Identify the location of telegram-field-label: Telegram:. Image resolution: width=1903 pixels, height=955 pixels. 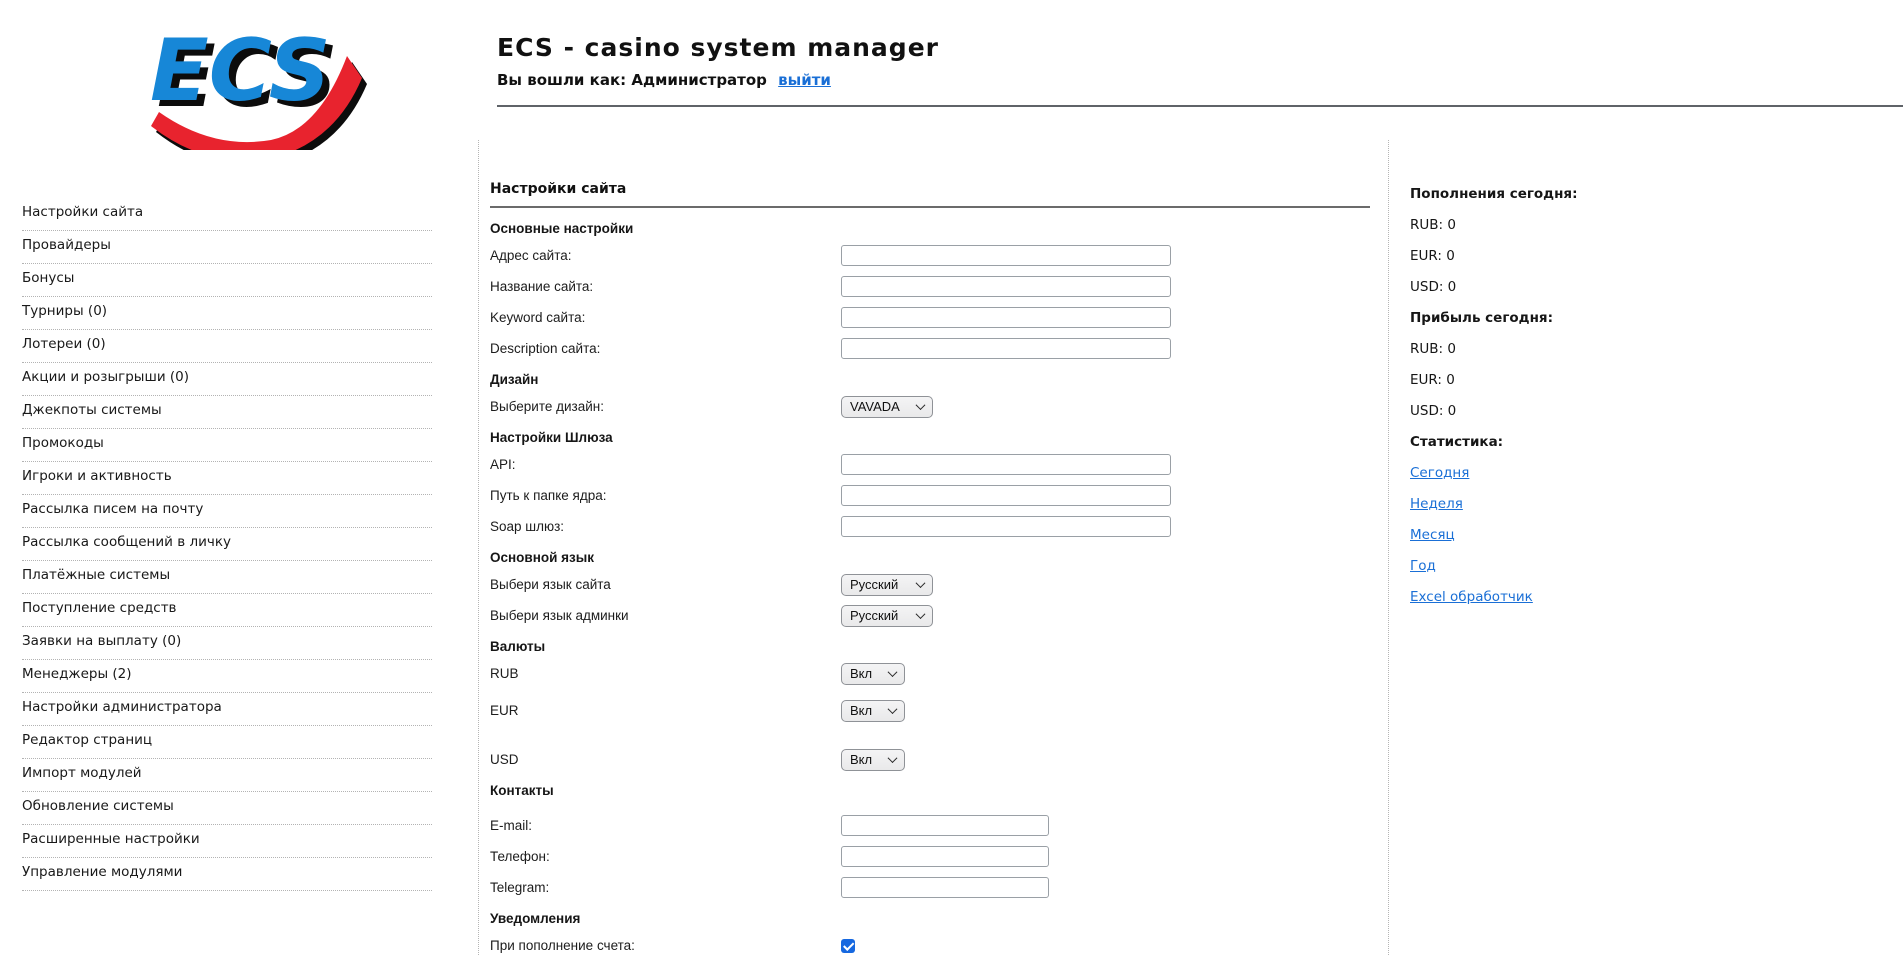
(520, 887).